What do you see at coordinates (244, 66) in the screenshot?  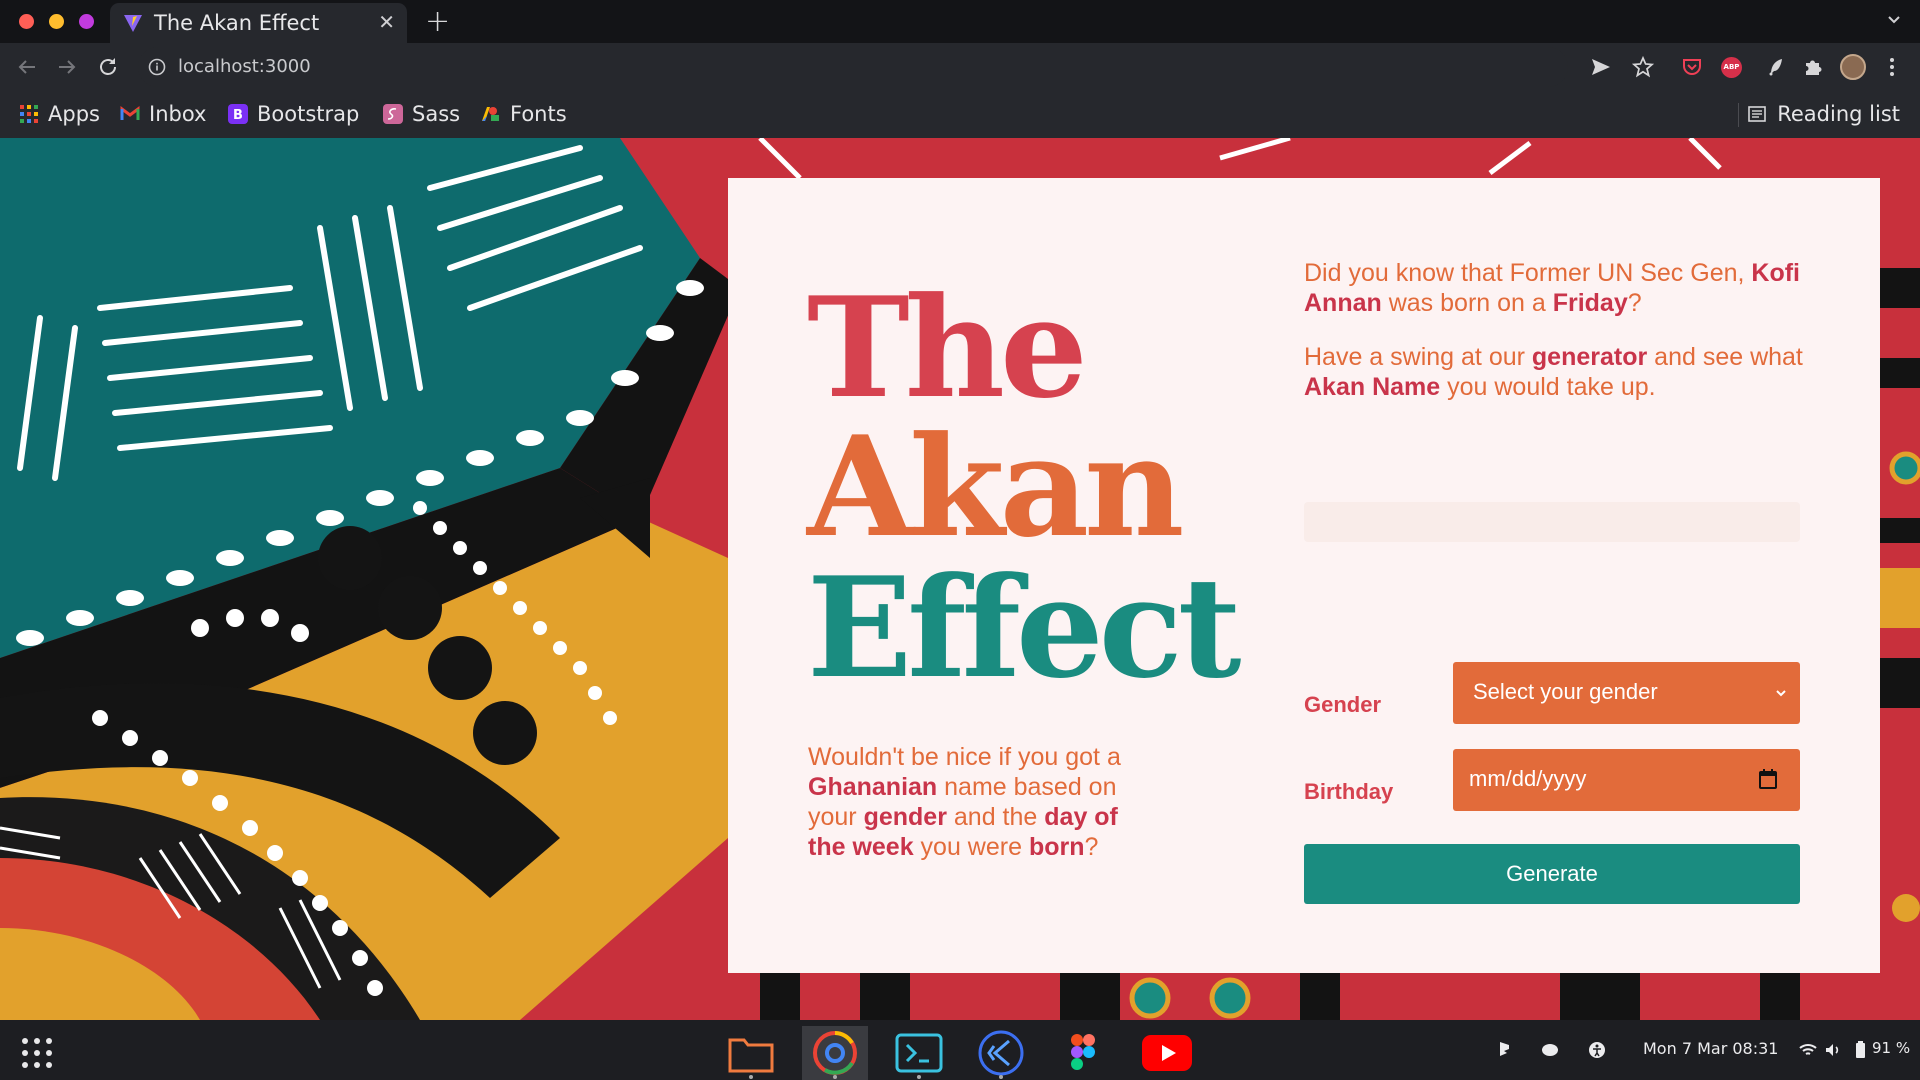 I see `url-text: localhost:3000` at bounding box center [244, 66].